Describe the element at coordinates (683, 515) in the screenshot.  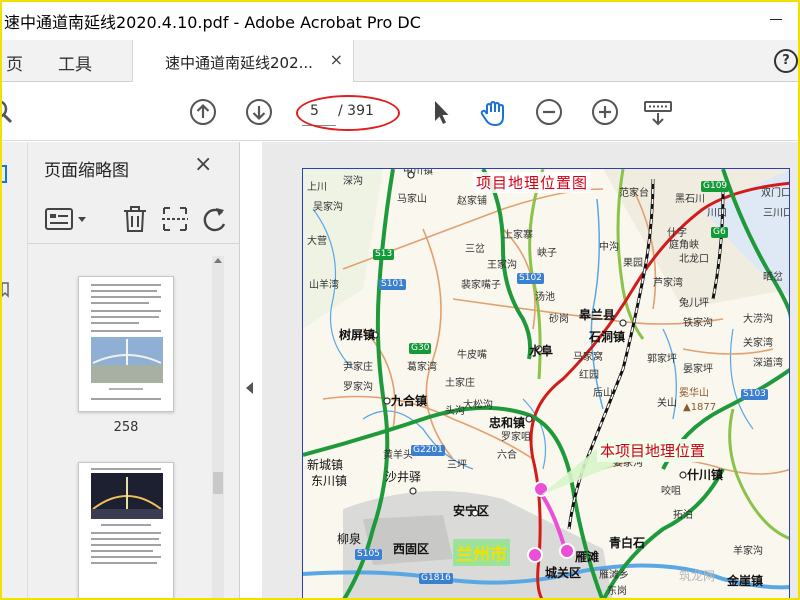
I see `map-place-label: 拓泊` at that location.